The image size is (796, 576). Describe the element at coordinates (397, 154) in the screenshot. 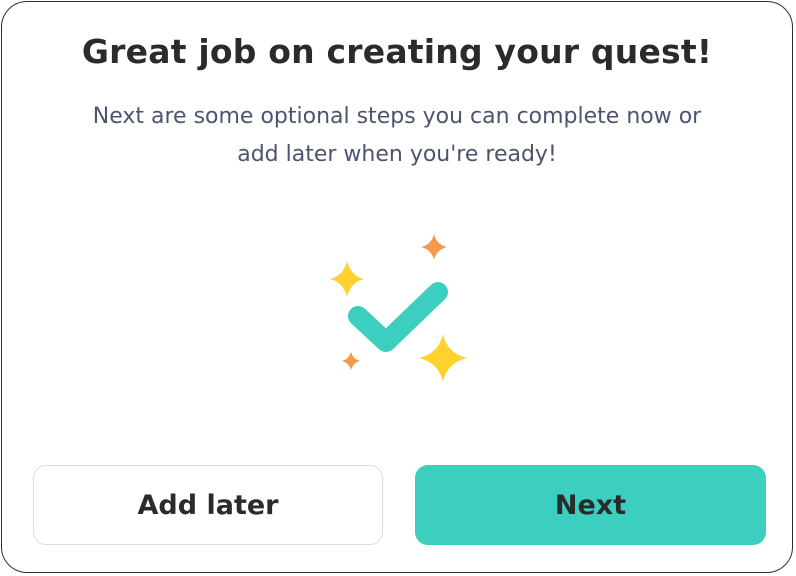

I see `subtitle-line-2: add later when you're ready!` at that location.